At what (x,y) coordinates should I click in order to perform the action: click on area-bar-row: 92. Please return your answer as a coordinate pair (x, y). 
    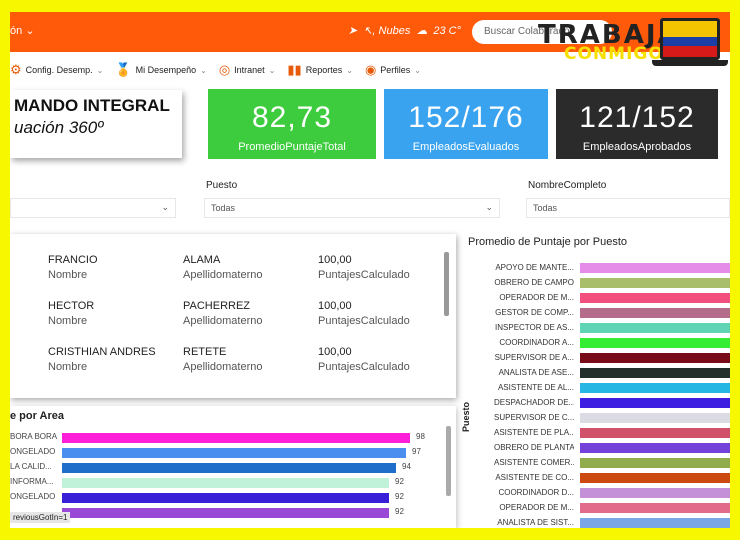
    Looking at the image, I should click on (230, 512).